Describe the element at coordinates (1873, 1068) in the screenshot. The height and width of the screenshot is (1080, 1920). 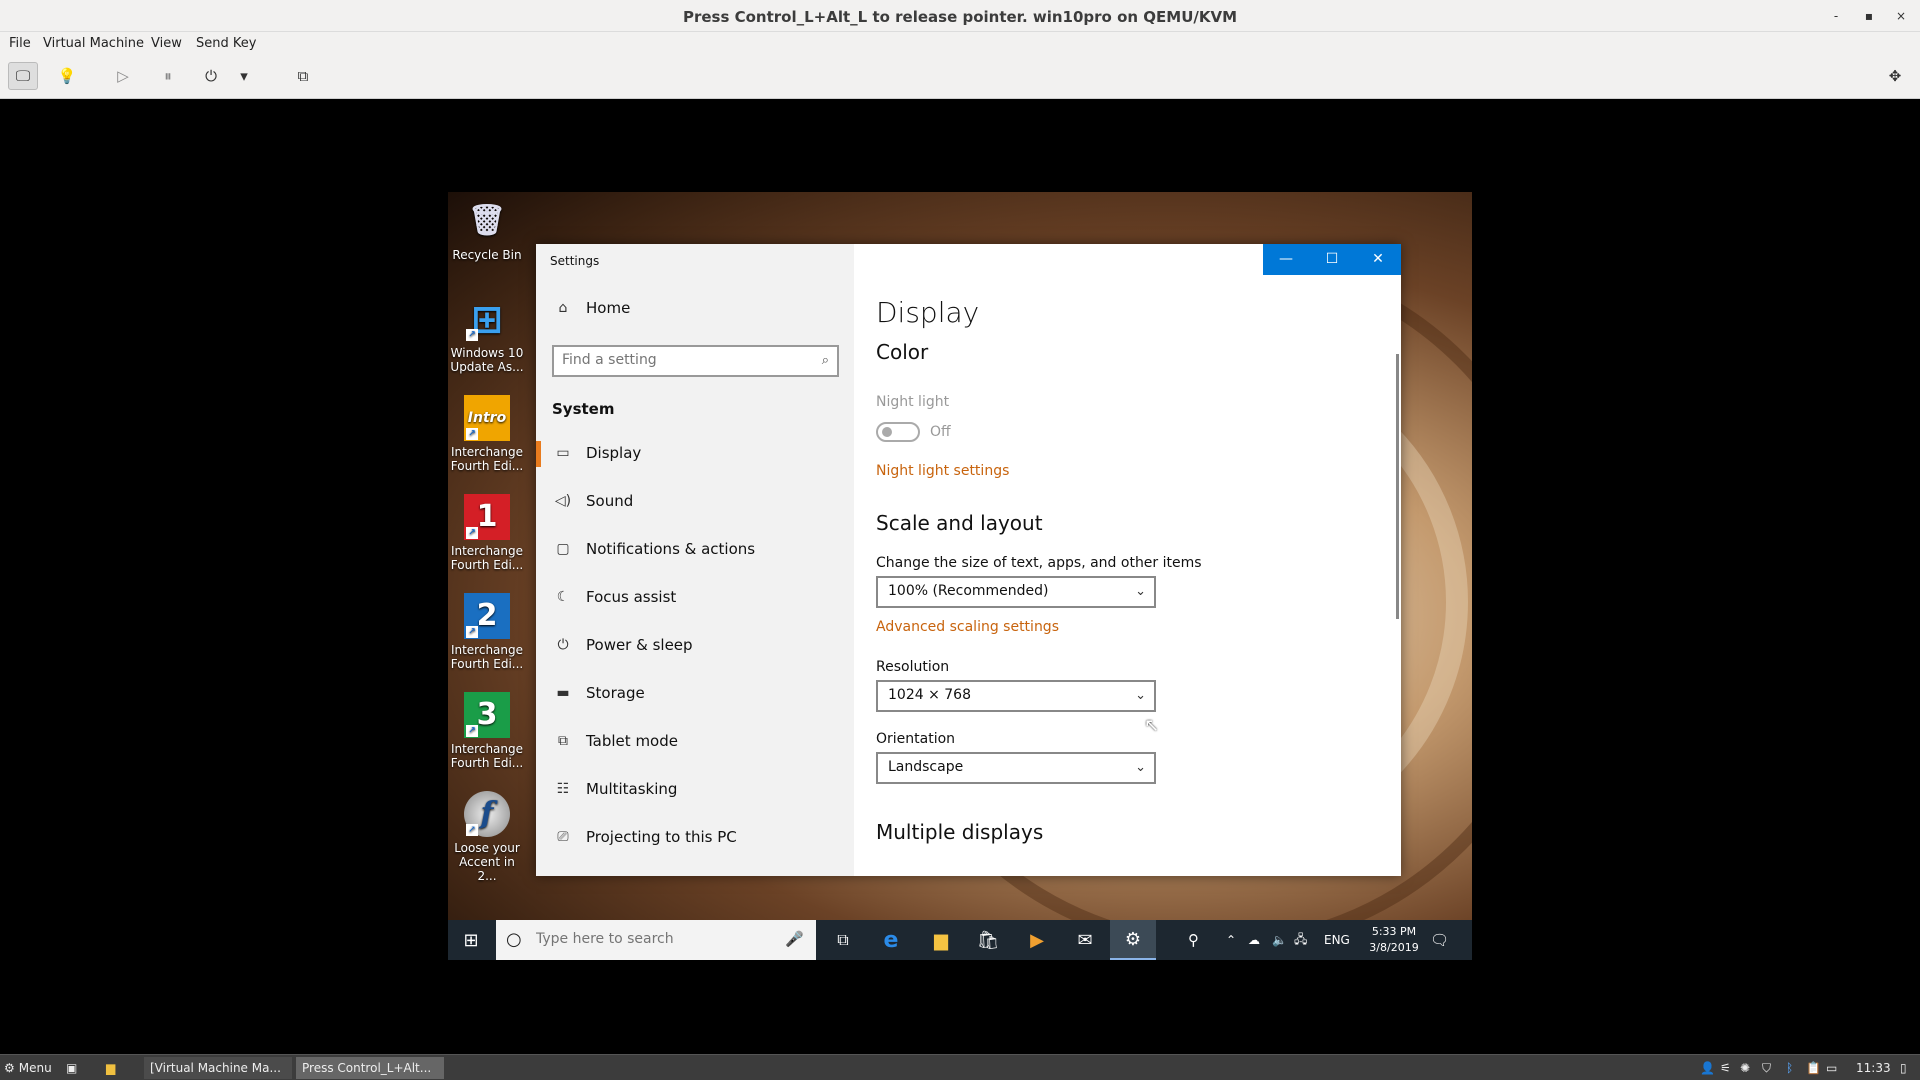
I see `host-clock: 11:33` at that location.